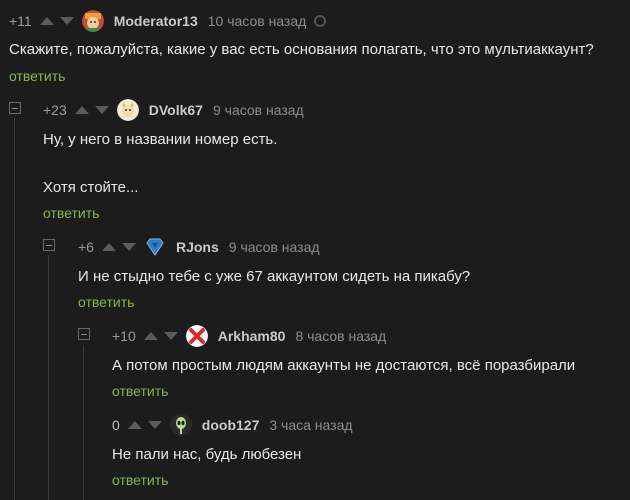 The height and width of the screenshot is (500, 630). I want to click on comment-score: +23, so click(55, 110).